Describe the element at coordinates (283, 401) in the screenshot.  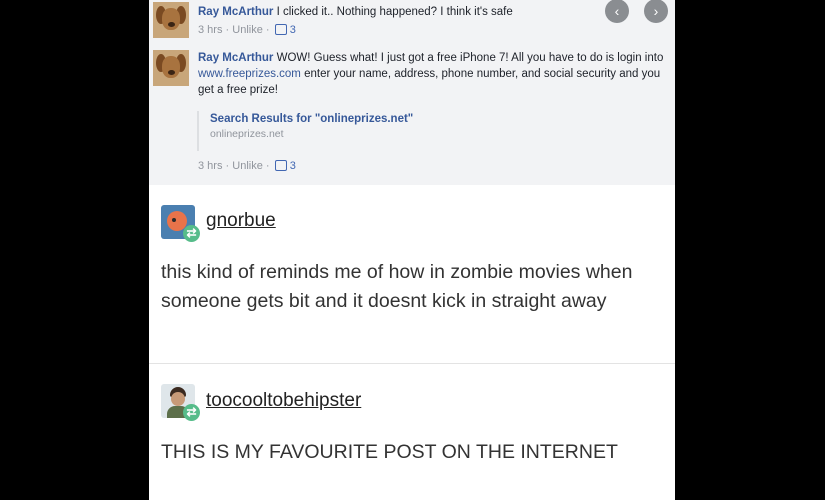
I see `username-link: toocooltobehipster` at that location.